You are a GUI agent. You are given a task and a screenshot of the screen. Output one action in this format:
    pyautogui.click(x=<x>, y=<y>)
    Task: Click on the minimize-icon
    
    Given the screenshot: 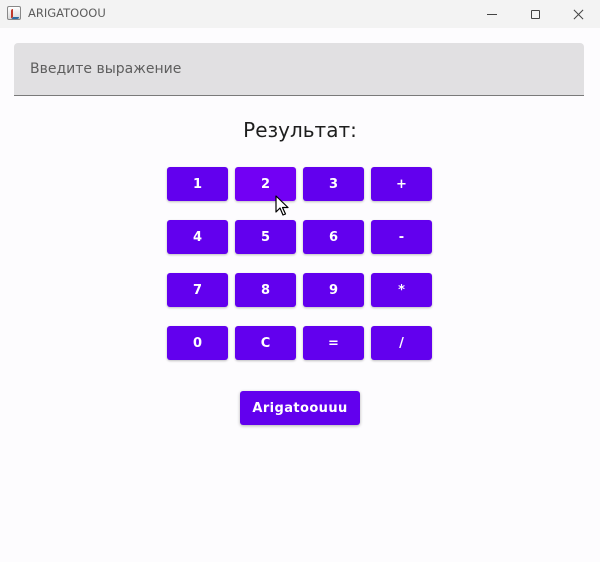 What is the action you would take?
    pyautogui.click(x=492, y=14)
    